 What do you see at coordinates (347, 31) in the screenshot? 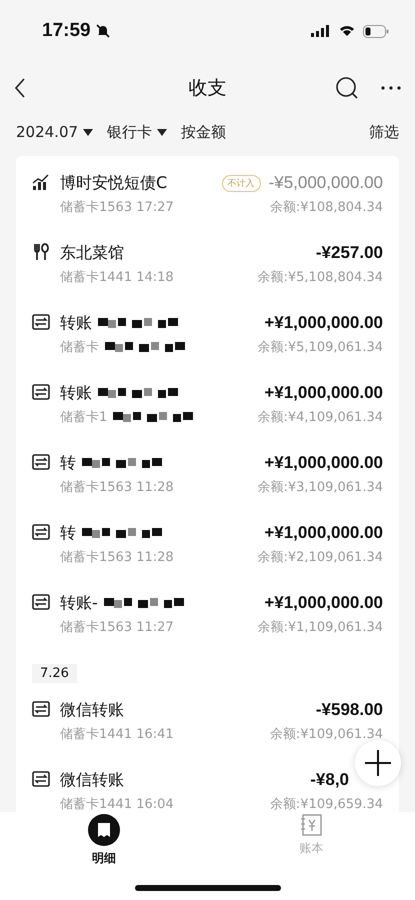
I see `wifi-icon` at bounding box center [347, 31].